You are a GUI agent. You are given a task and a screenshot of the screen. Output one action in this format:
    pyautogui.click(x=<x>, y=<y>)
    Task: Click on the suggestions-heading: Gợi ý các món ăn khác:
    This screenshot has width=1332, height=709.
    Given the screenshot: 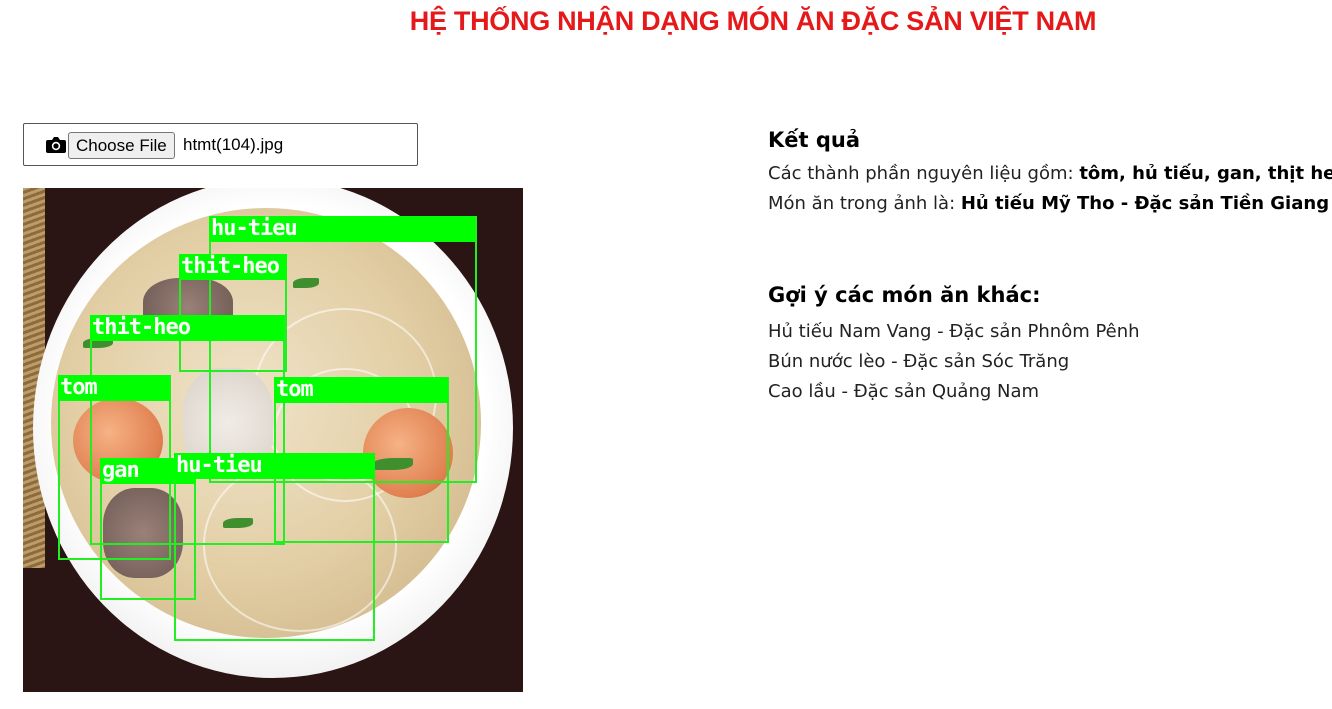 What is the action you would take?
    pyautogui.click(x=904, y=295)
    